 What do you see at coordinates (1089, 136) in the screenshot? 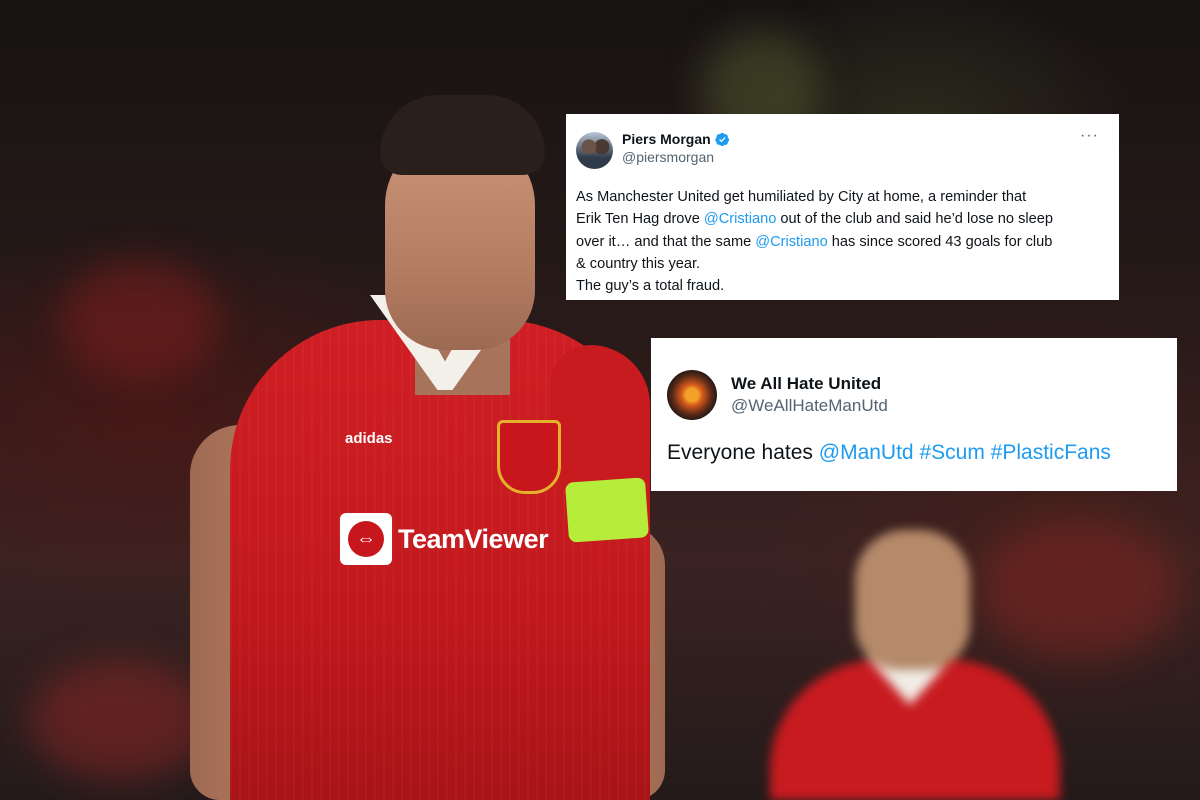
I see `more-options-icon: ···` at bounding box center [1089, 136].